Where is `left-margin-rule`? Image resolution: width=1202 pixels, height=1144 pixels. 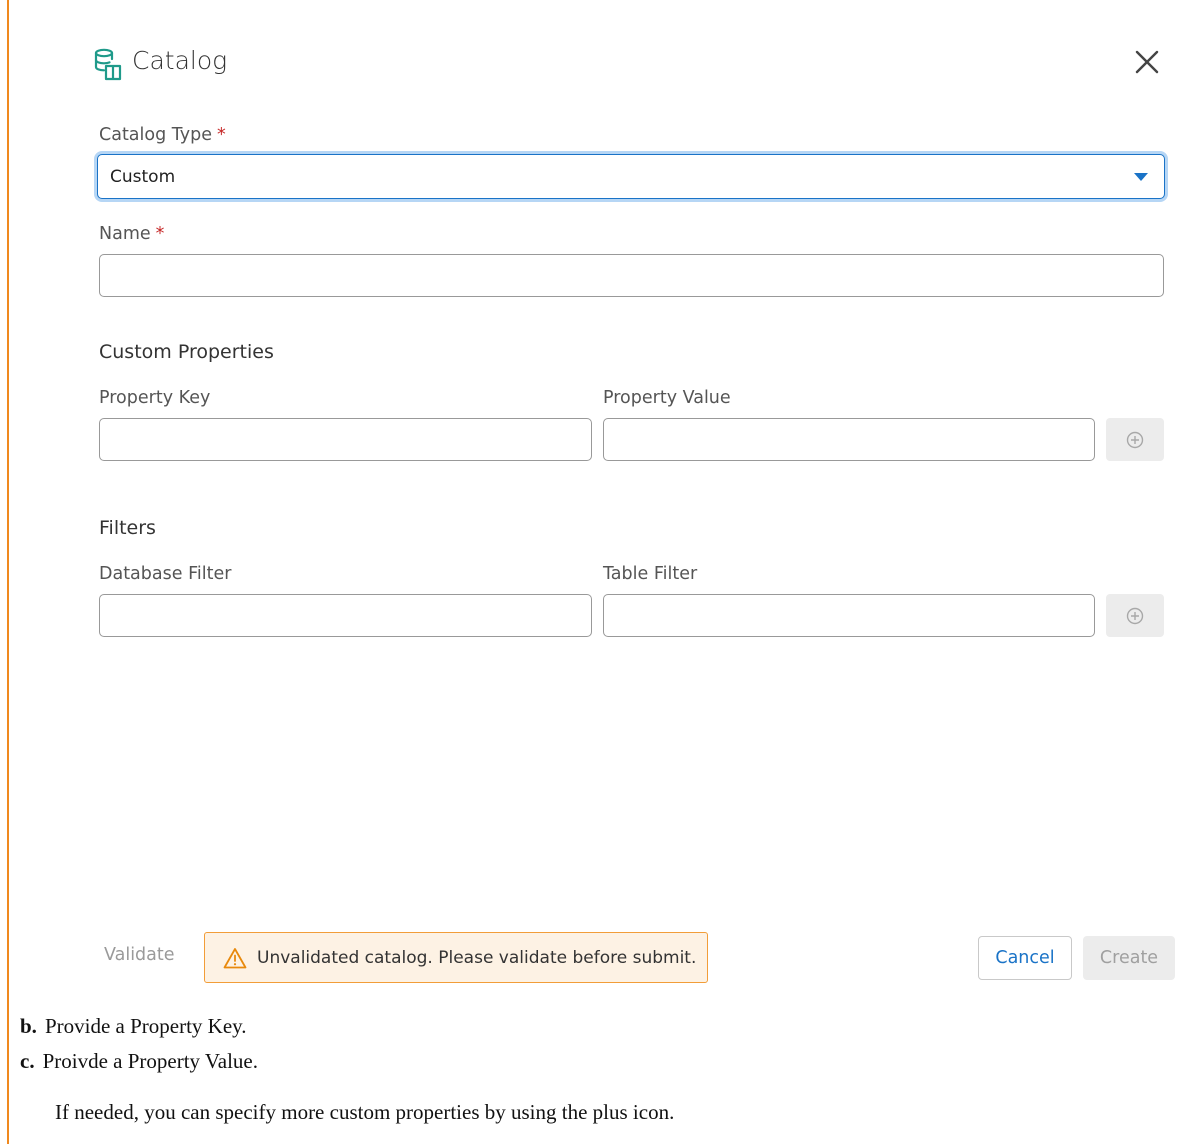
left-margin-rule is located at coordinates (8, 572).